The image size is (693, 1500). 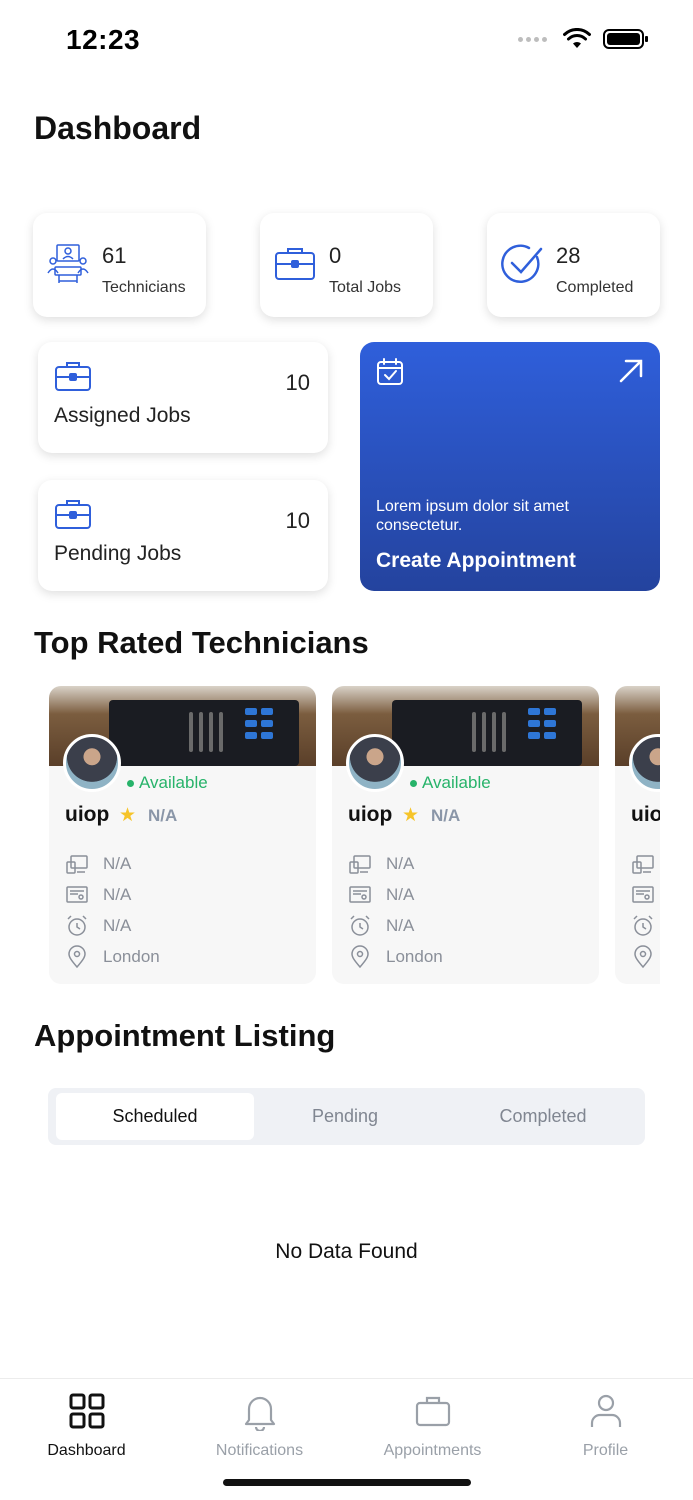 What do you see at coordinates (183, 397) in the screenshot?
I see `assigned-jobs-card: 10 Assigned Jobs` at bounding box center [183, 397].